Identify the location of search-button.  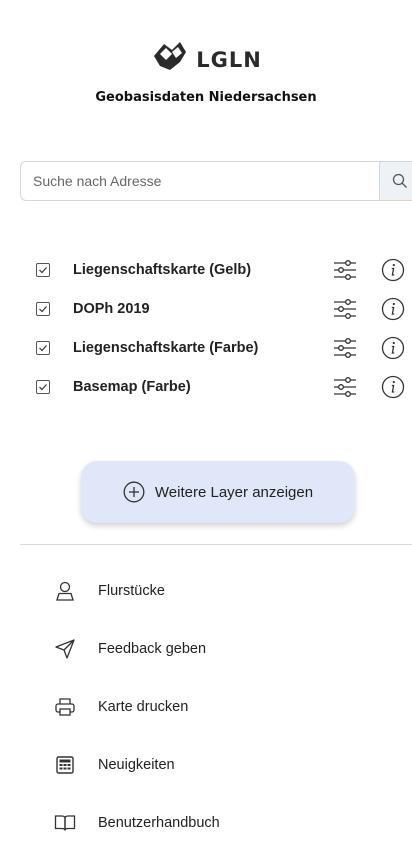
(395, 181).